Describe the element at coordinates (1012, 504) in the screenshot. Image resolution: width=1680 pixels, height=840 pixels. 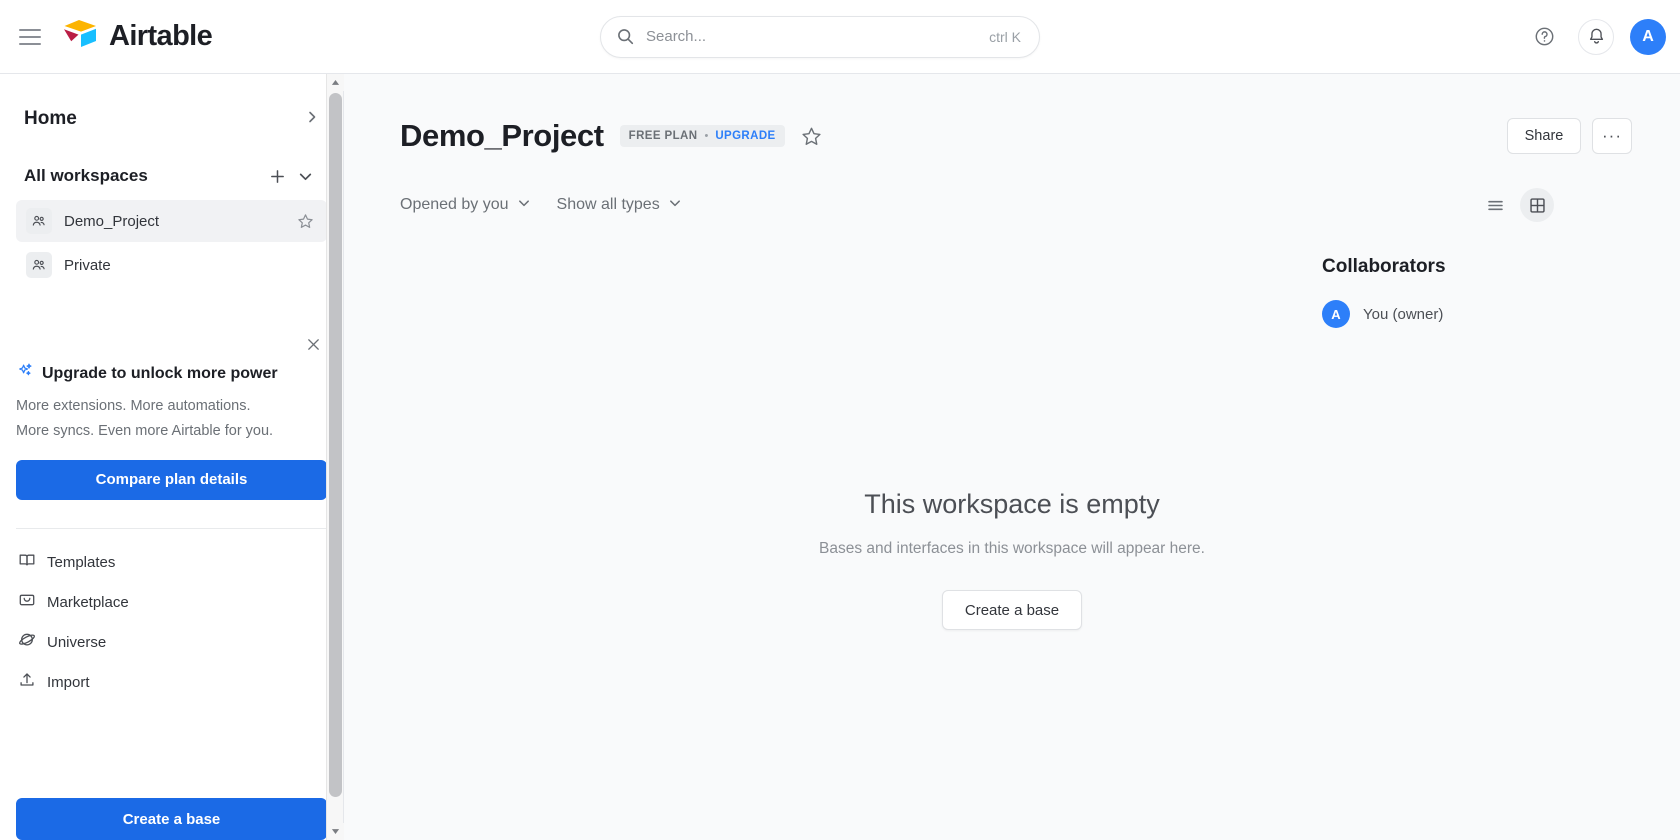
I see `empty-state-title: This workspace is empty` at that location.